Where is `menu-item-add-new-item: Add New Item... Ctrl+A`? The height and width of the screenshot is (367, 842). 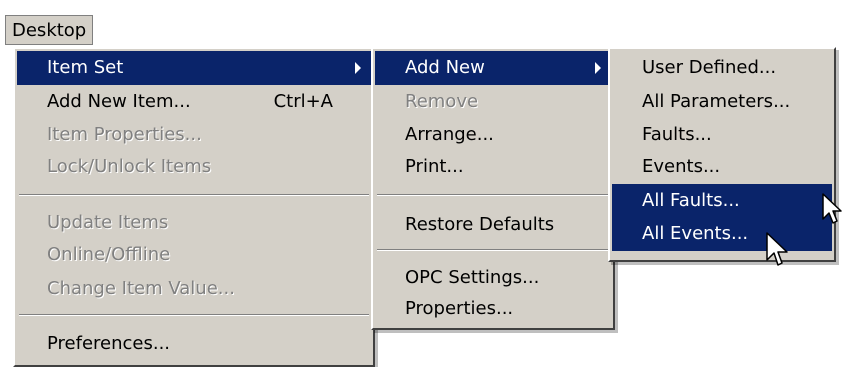 menu-item-add-new-item: Add New Item... Ctrl+A is located at coordinates (194, 102).